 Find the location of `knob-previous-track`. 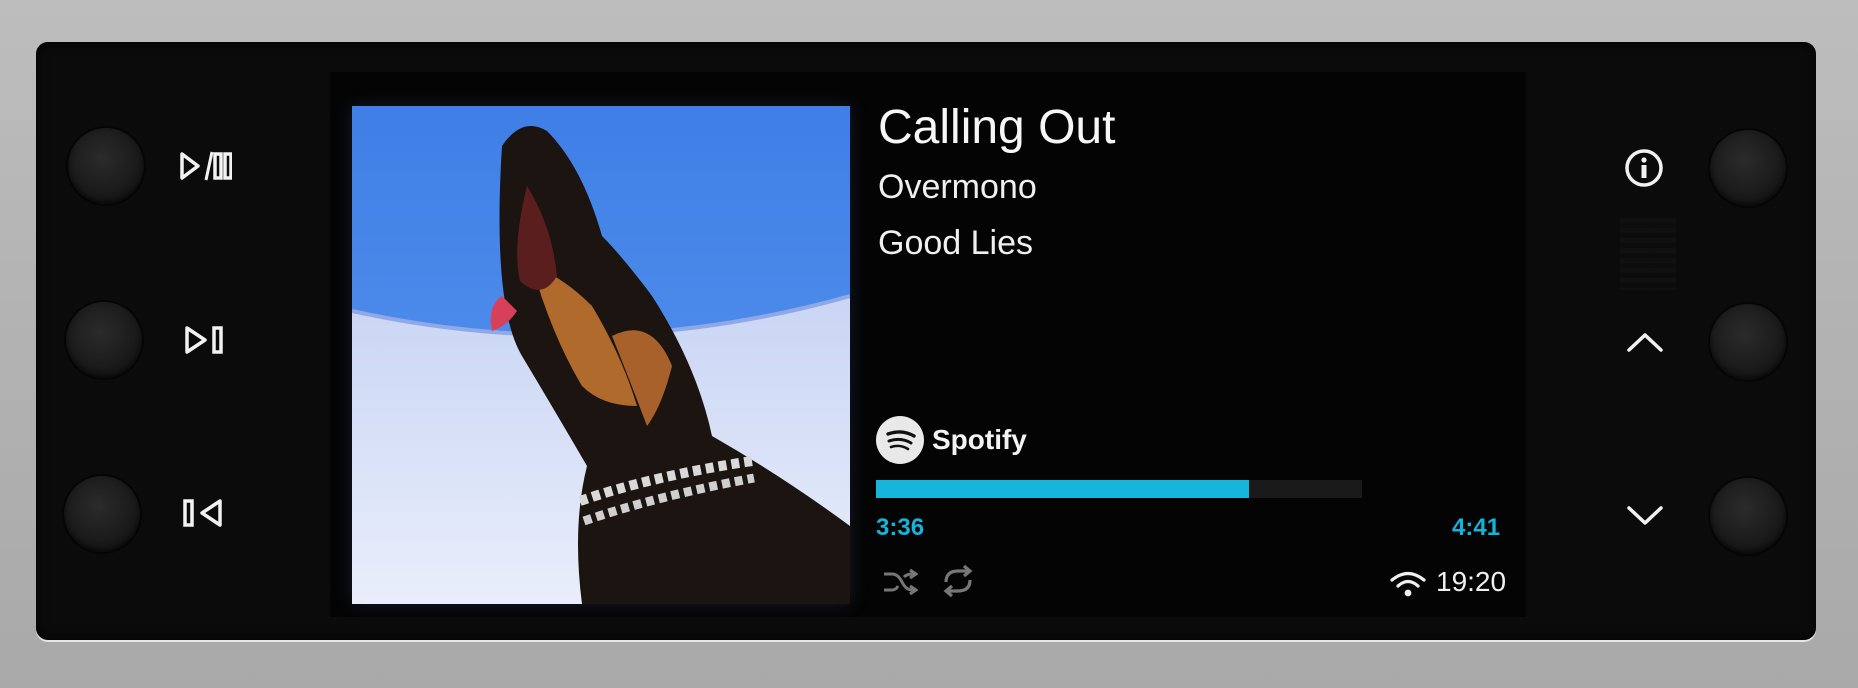

knob-previous-track is located at coordinates (102, 514).